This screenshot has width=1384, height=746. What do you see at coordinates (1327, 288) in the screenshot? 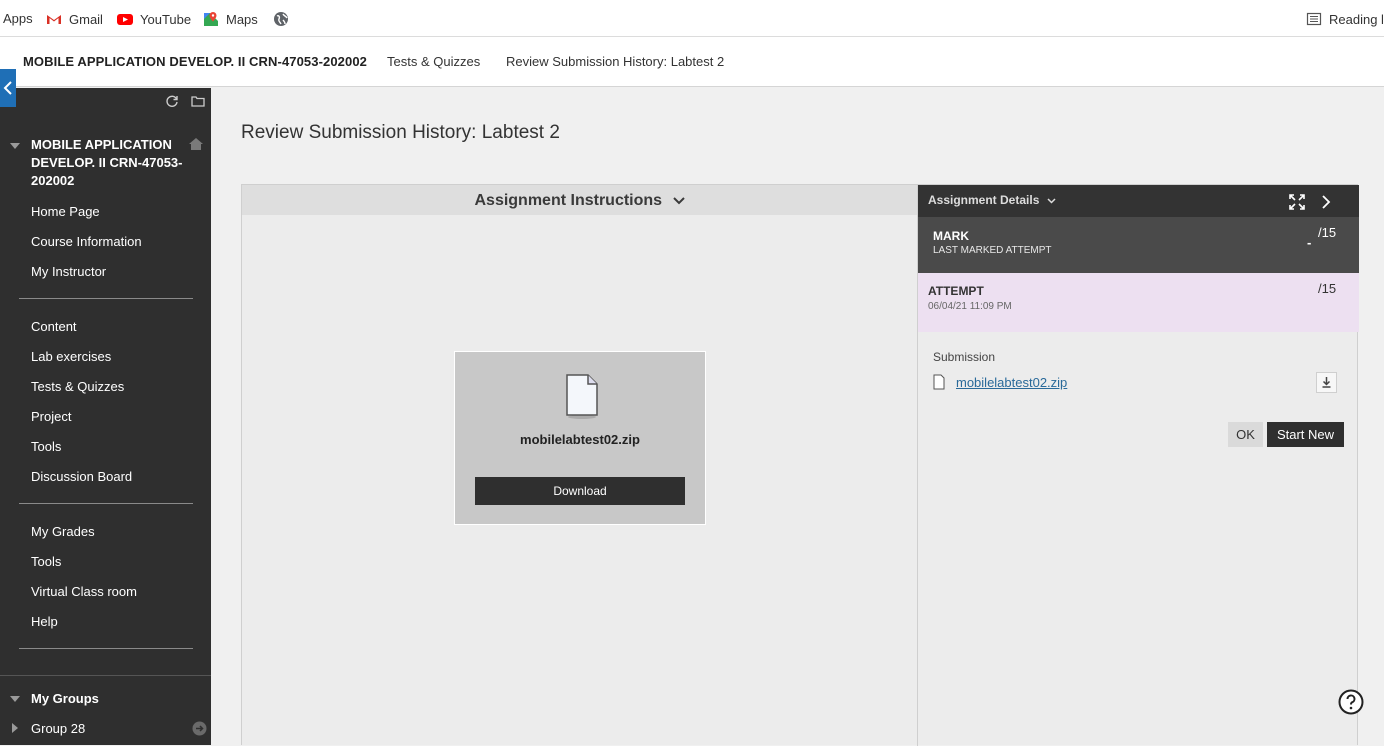
I see `attempt-total: /15` at bounding box center [1327, 288].